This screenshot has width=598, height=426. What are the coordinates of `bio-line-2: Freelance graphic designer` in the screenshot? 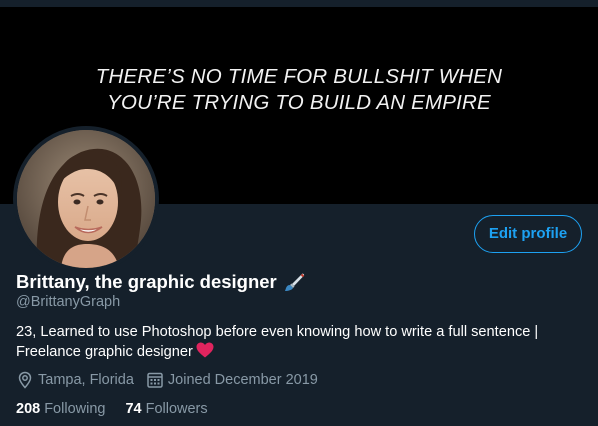 It's located at (301, 352).